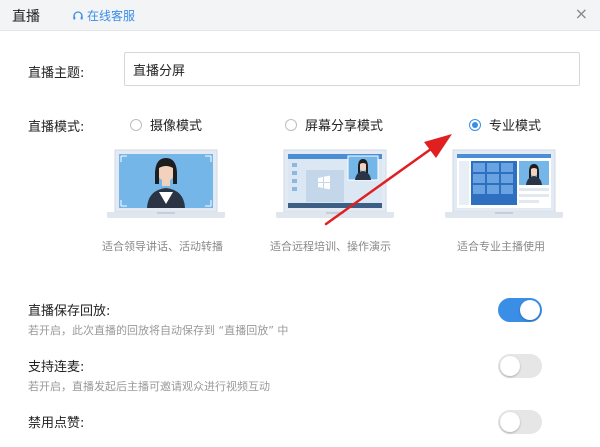 The image size is (600, 447). I want to click on topic-label: 直播主题:, so click(56, 73).